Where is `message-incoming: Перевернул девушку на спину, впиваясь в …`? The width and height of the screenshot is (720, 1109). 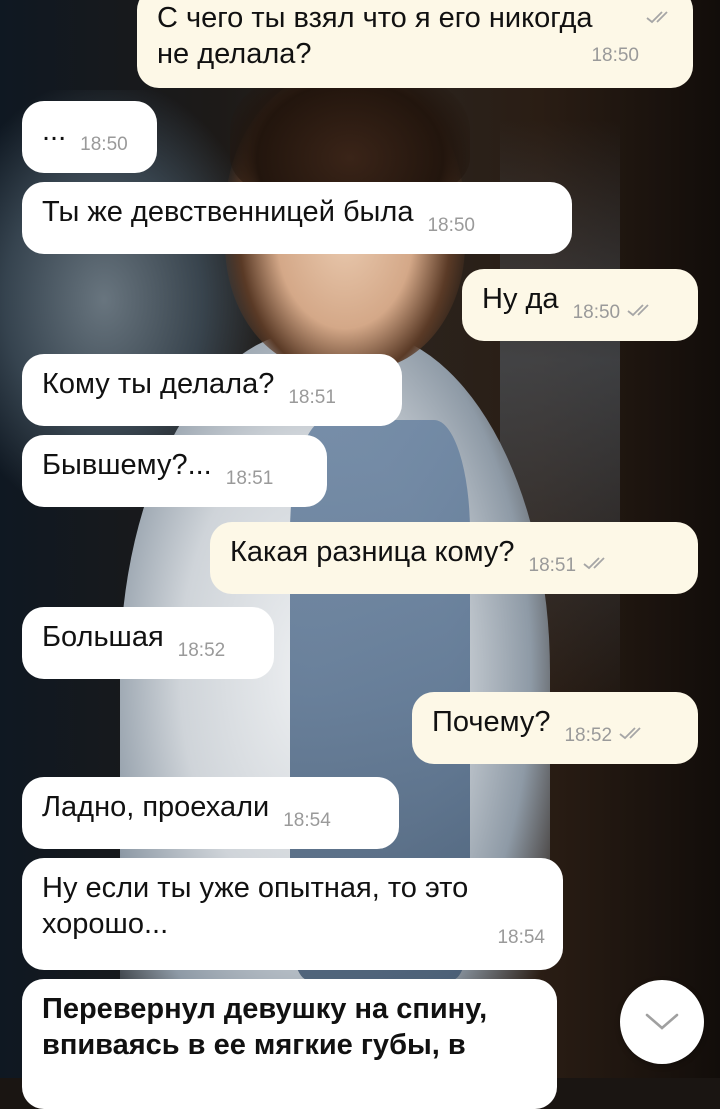 message-incoming: Перевернул девушку на спину, впиваясь в … is located at coordinates (289, 1044).